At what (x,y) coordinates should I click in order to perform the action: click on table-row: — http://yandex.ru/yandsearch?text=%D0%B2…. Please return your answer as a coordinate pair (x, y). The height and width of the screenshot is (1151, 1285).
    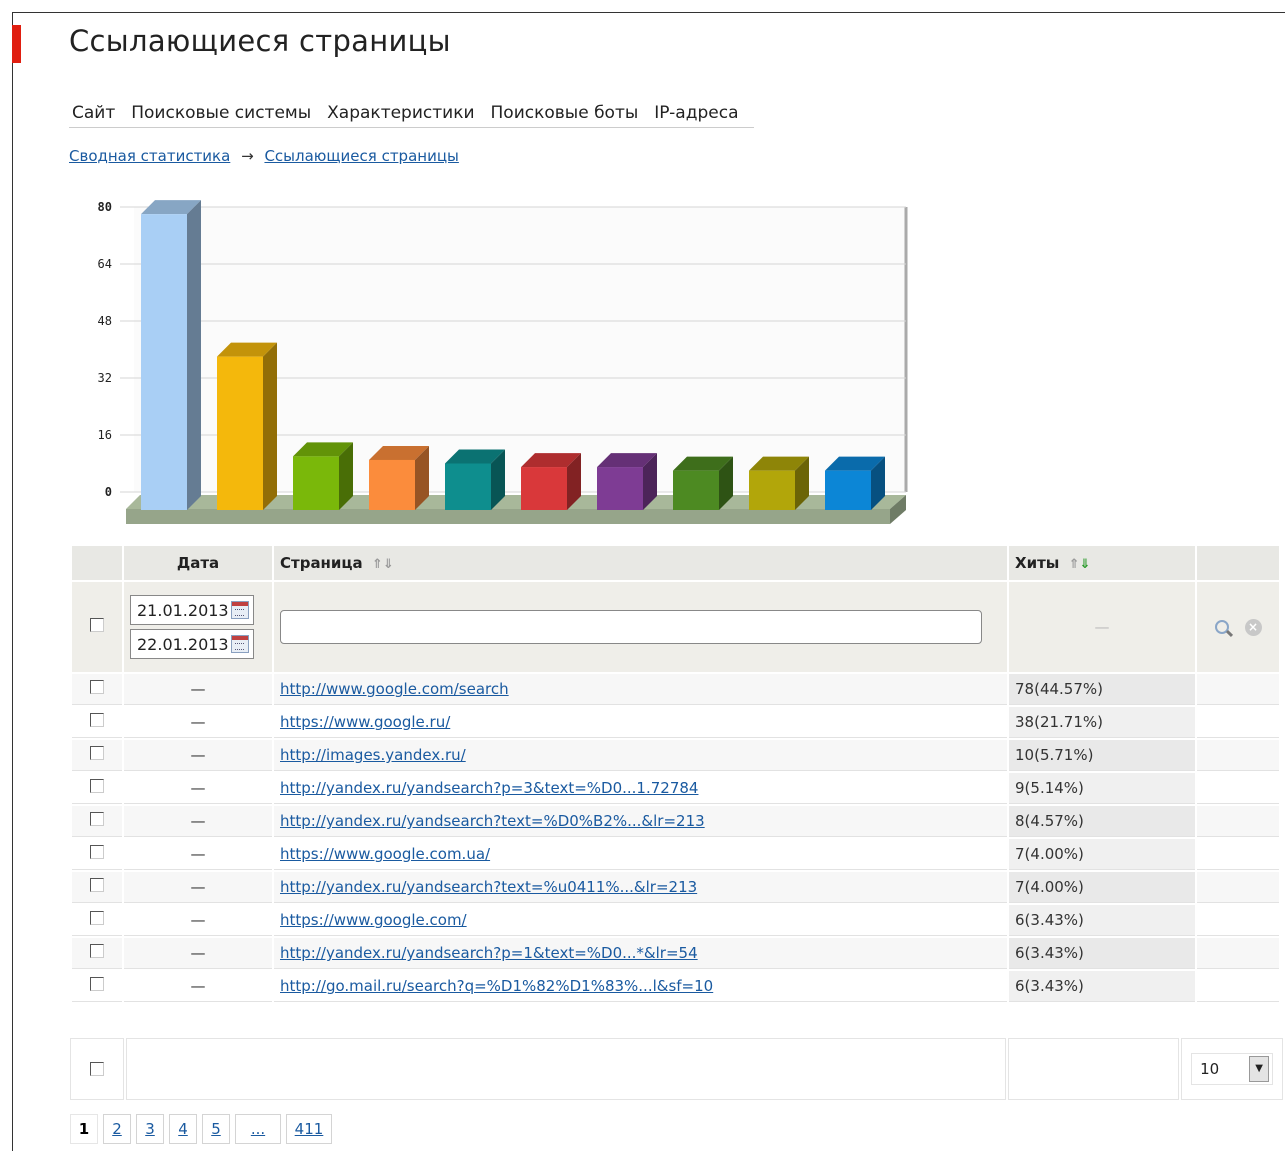
    Looking at the image, I should click on (675, 821).